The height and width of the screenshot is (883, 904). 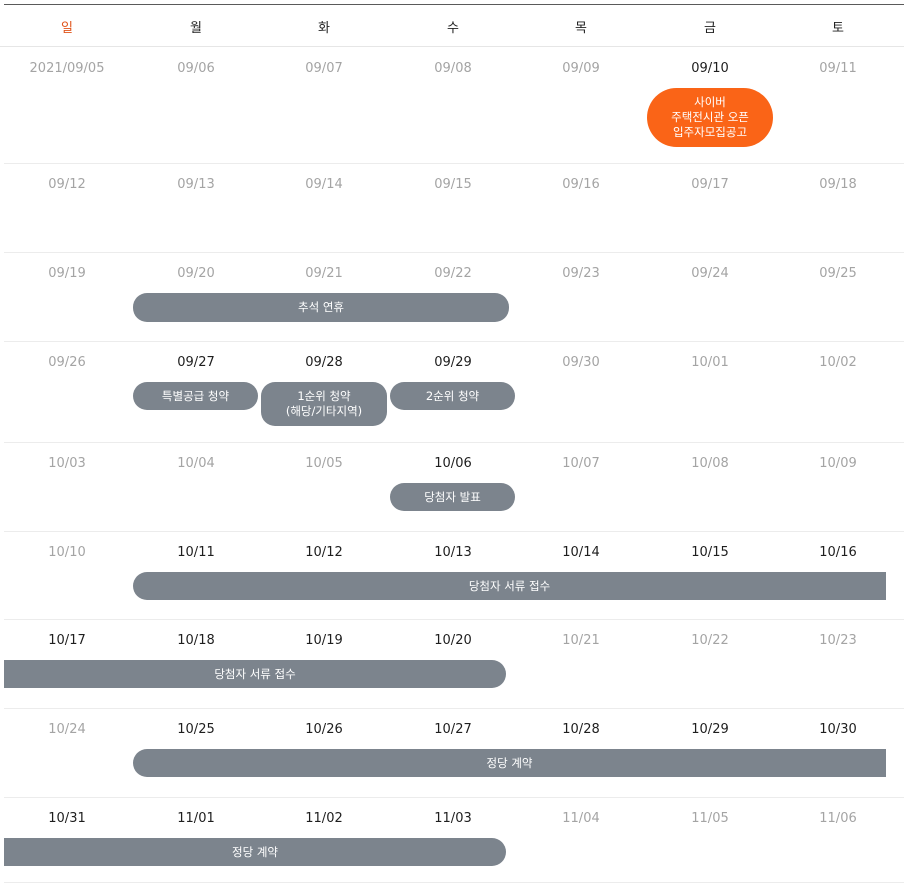 I want to click on date-cell: 11/04, so click(x=581, y=818).